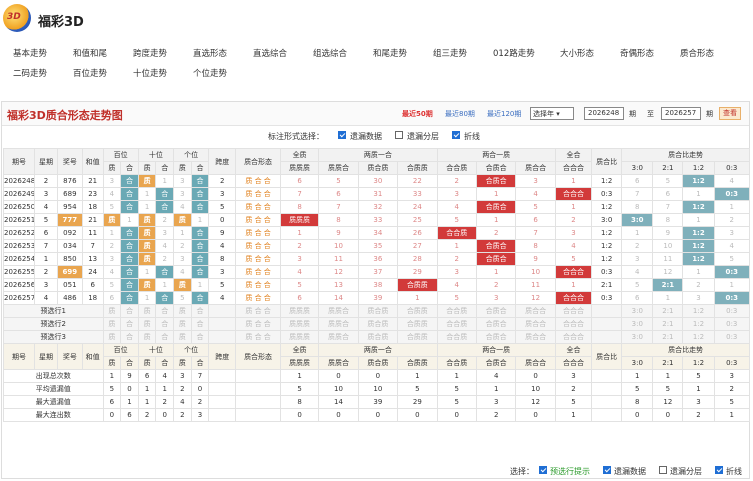  I want to click on to-issue-input: 2026257, so click(681, 113).